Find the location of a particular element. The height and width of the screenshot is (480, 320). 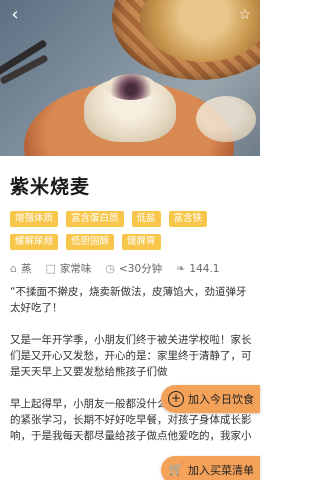

back-button: ‹ is located at coordinates (15, 15).